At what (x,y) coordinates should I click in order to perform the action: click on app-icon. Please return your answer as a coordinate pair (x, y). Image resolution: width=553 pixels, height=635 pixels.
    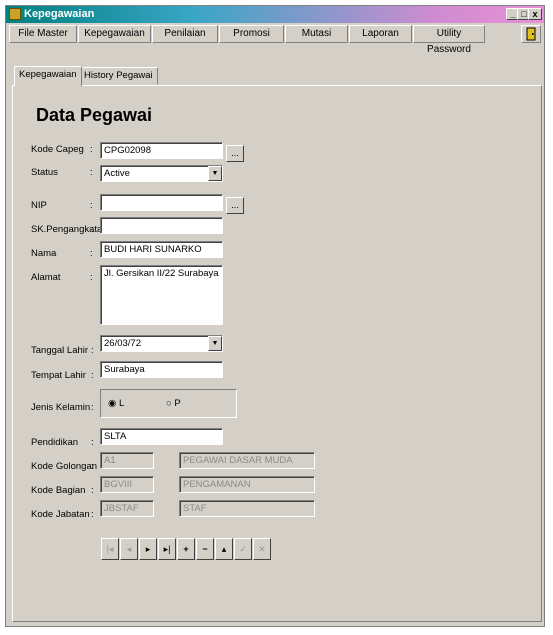
    Looking at the image, I should click on (15, 14).